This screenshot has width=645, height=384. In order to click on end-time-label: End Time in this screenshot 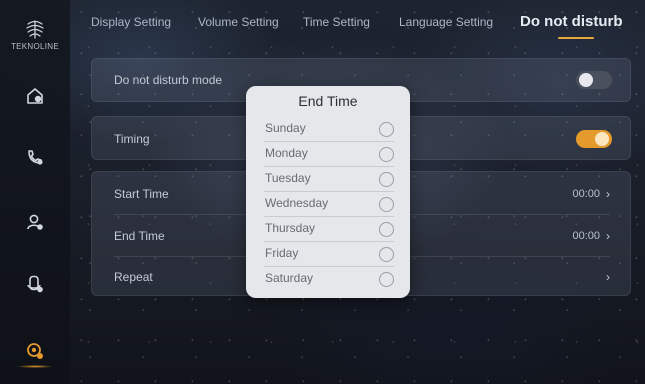, I will do `click(139, 236)`.